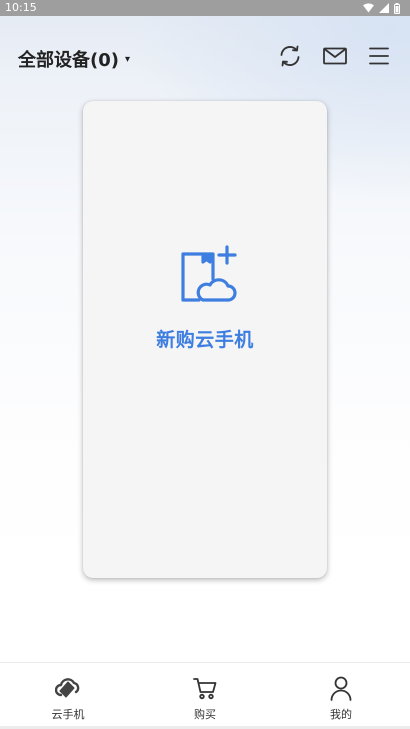  Describe the element at coordinates (341, 714) in the screenshot. I see `nav-mine-label: 我的` at that location.